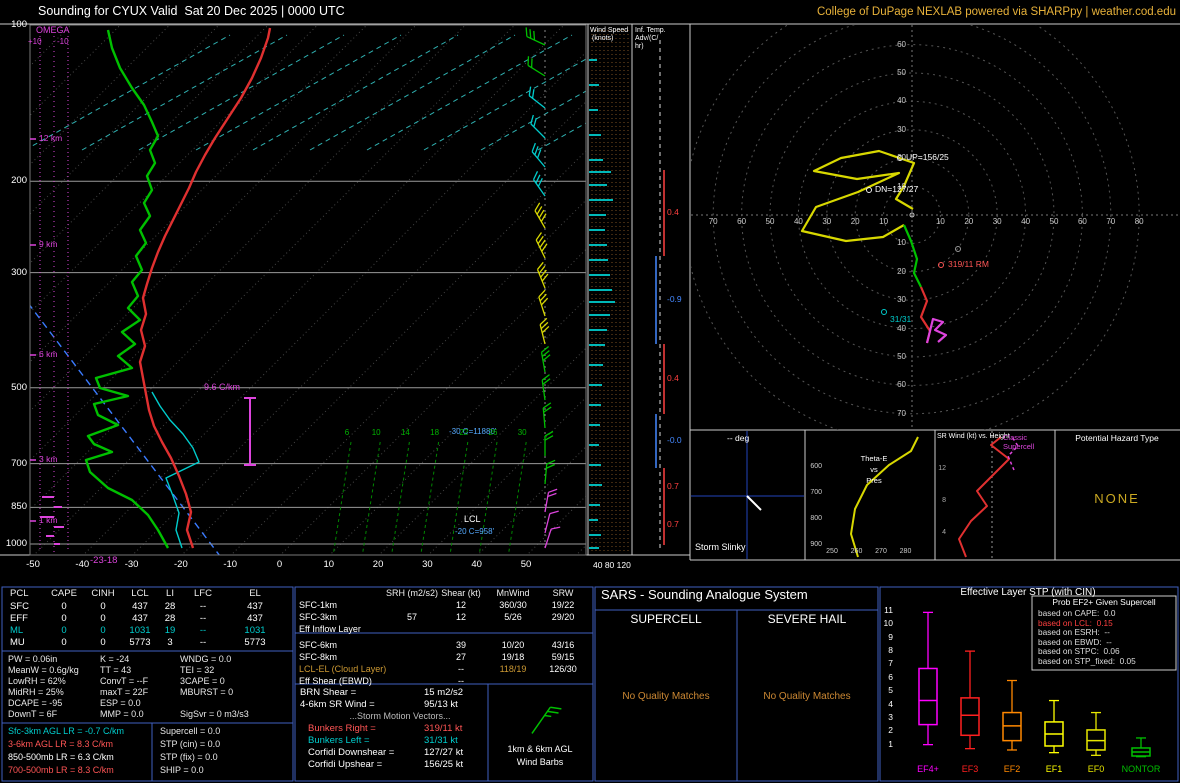  Describe the element at coordinates (347, 432) in the screenshot. I see `moist-adiabat-label: 6` at that location.